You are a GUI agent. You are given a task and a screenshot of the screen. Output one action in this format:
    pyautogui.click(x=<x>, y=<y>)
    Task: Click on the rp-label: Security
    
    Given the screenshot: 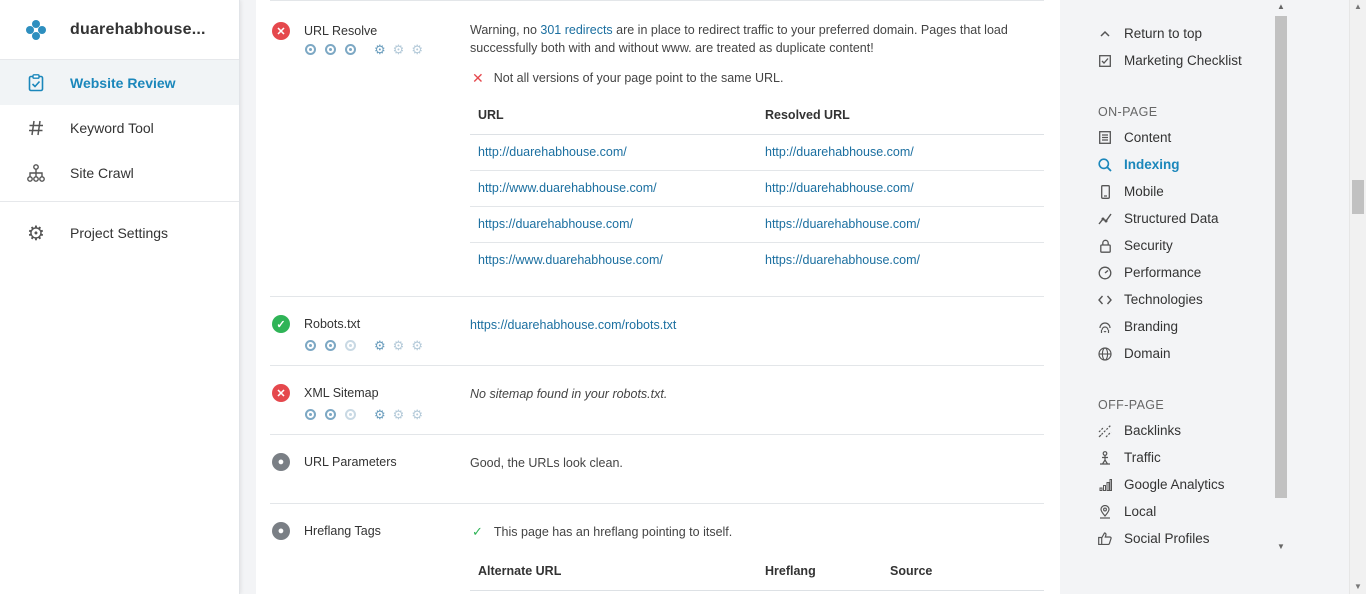 What is the action you would take?
    pyautogui.click(x=1148, y=245)
    